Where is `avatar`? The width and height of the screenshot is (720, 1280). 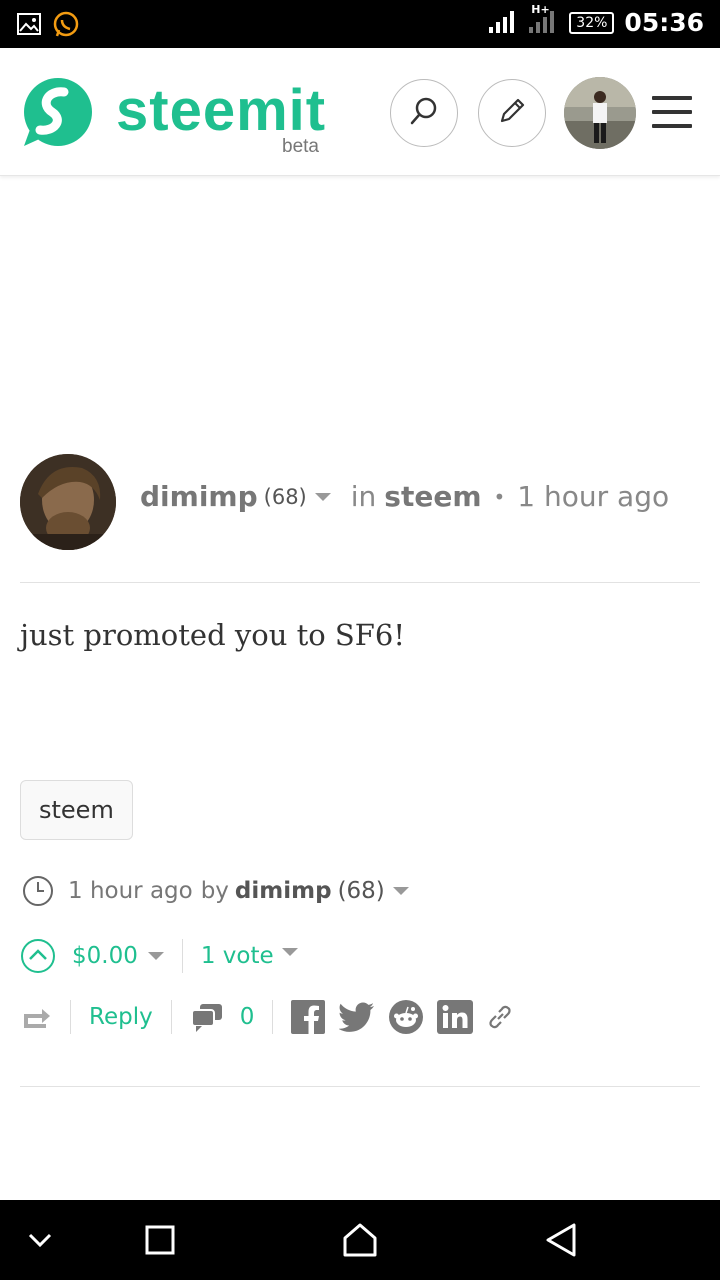
avatar is located at coordinates (600, 113).